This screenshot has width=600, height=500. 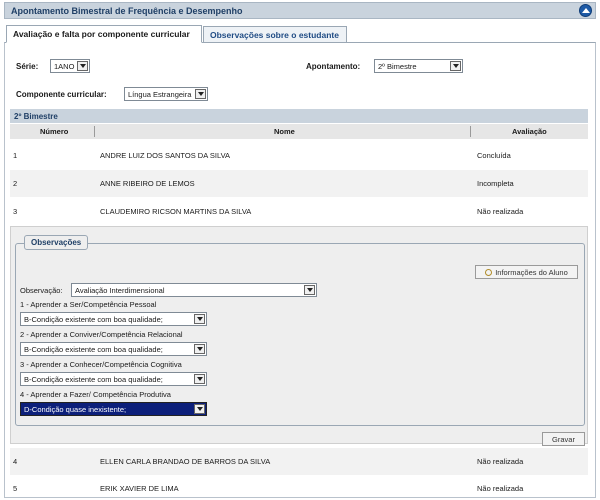 I want to click on table-row: 5 ERIK XAVIER DE LIMA Não realizada, so click(x=299, y=487).